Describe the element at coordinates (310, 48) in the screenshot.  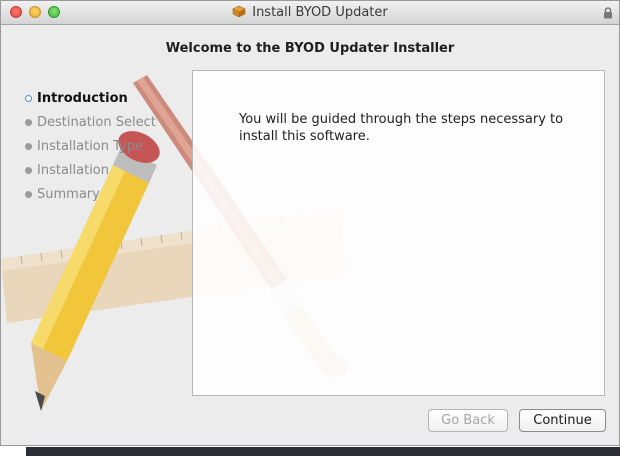
I see `page-heading: Welcome to the BYOD Updater Installer` at that location.